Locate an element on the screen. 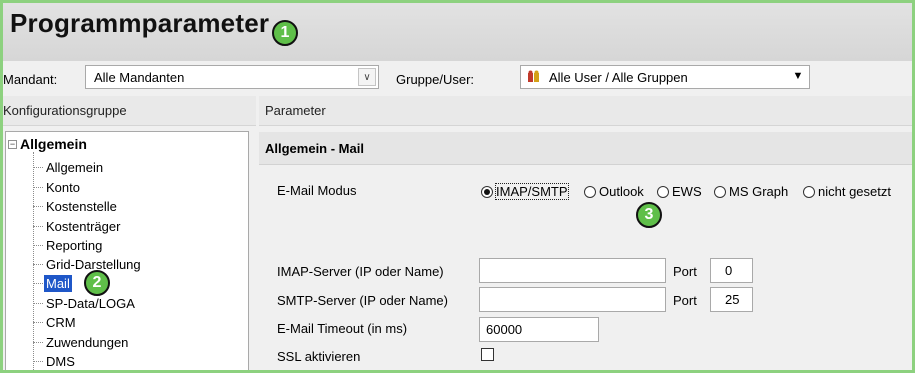 The image size is (915, 373). collapse-icon: − is located at coordinates (12, 144).